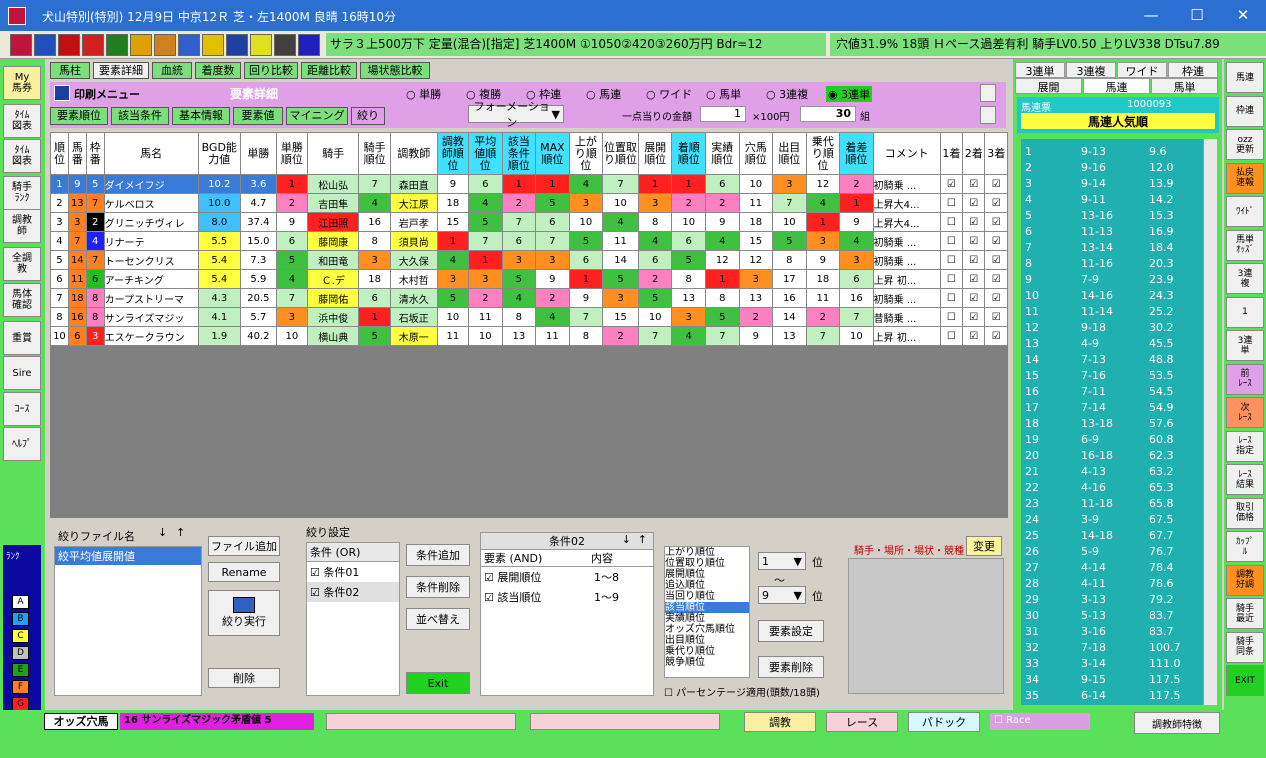 The width and height of the screenshot is (1266, 758). What do you see at coordinates (823, 153) in the screenshot?
I see `column-header: 乗代り順位` at bounding box center [823, 153].